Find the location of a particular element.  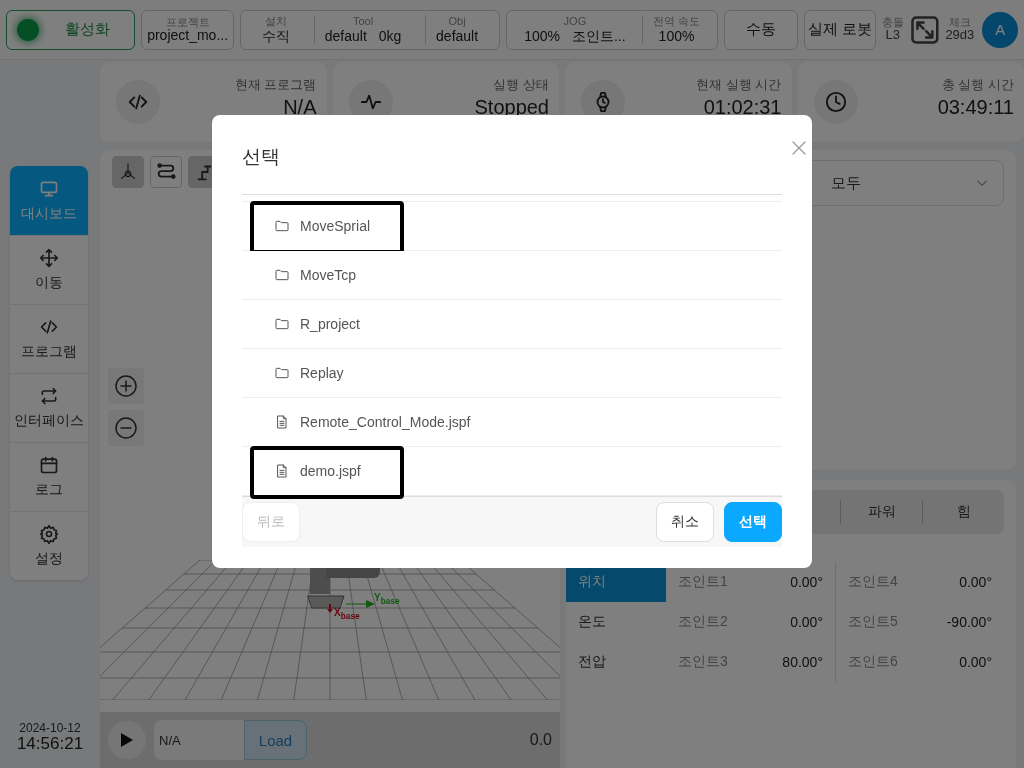

stat-value: N/A is located at coordinates (300, 107).